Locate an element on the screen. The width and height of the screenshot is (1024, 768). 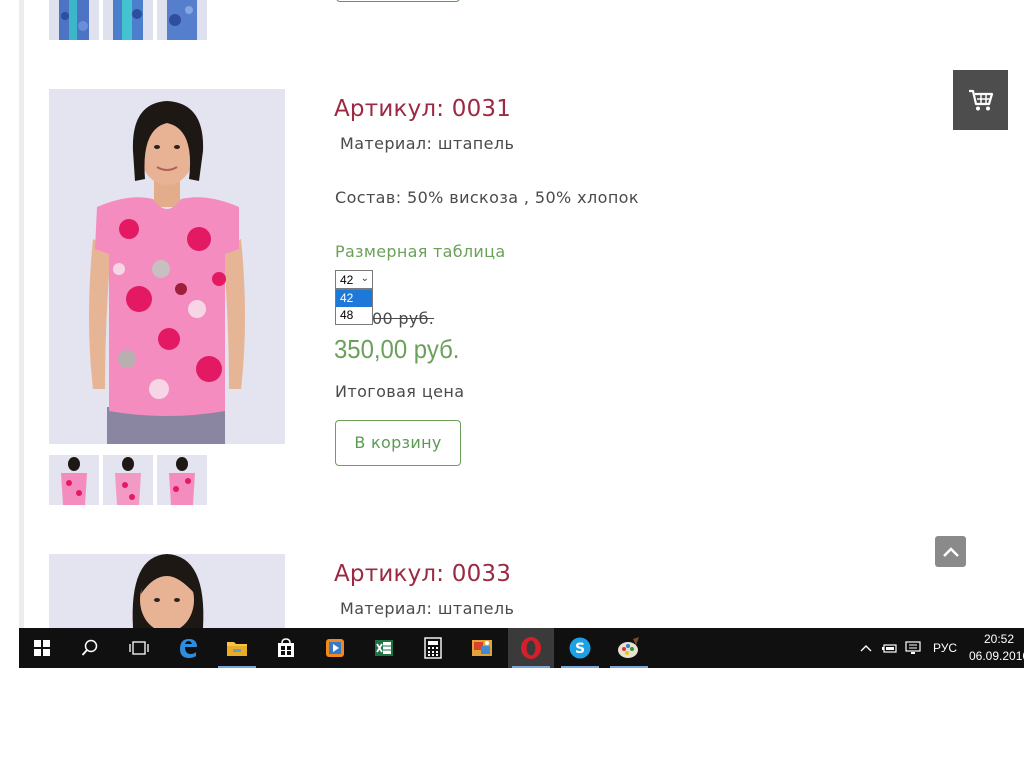
cart-icon is located at coordinates (980, 100).